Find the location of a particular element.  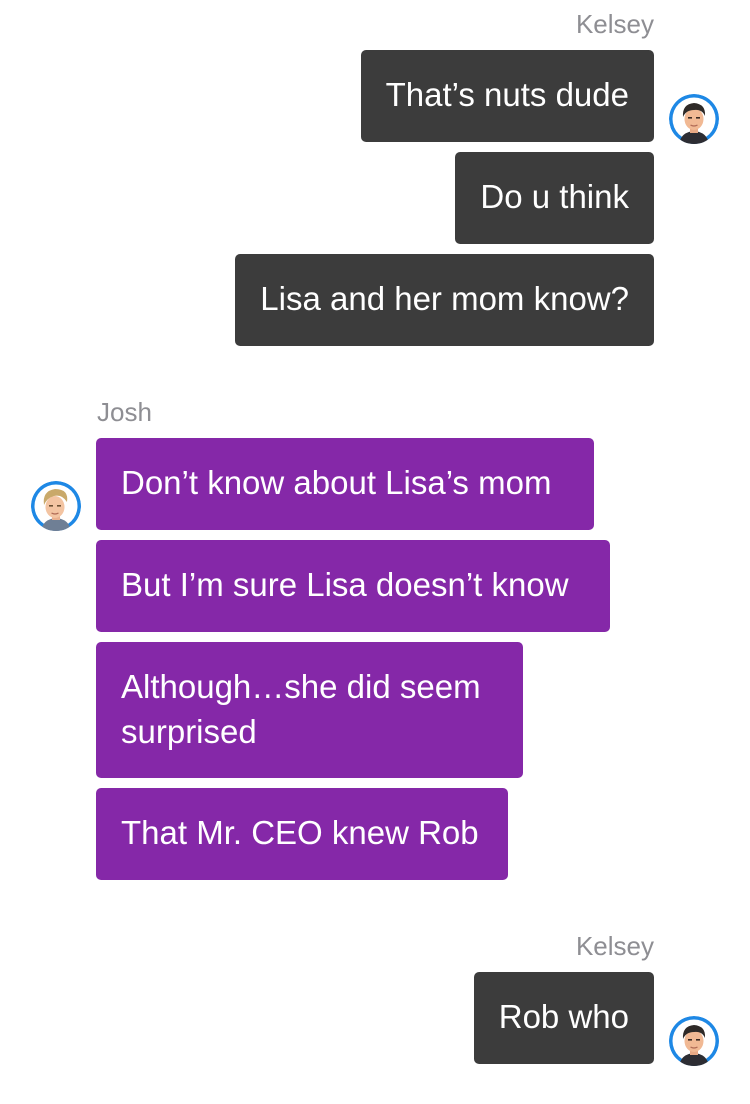

message-bubble-incoming: Don’t know about Lisa’s mom is located at coordinates (345, 484).